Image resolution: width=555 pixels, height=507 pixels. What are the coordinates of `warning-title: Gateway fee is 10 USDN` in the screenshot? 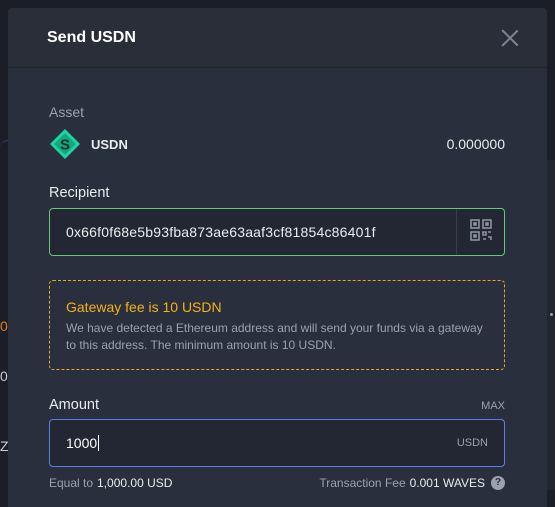 It's located at (144, 307).